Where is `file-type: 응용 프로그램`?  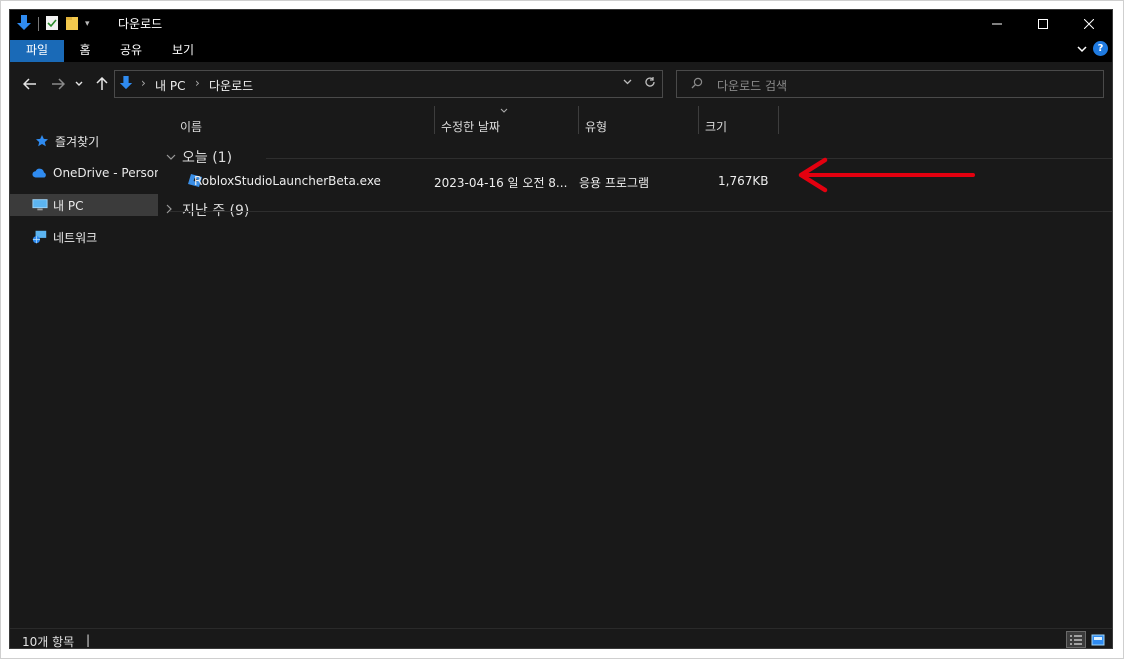
file-type: 응용 프로그램 is located at coordinates (614, 183).